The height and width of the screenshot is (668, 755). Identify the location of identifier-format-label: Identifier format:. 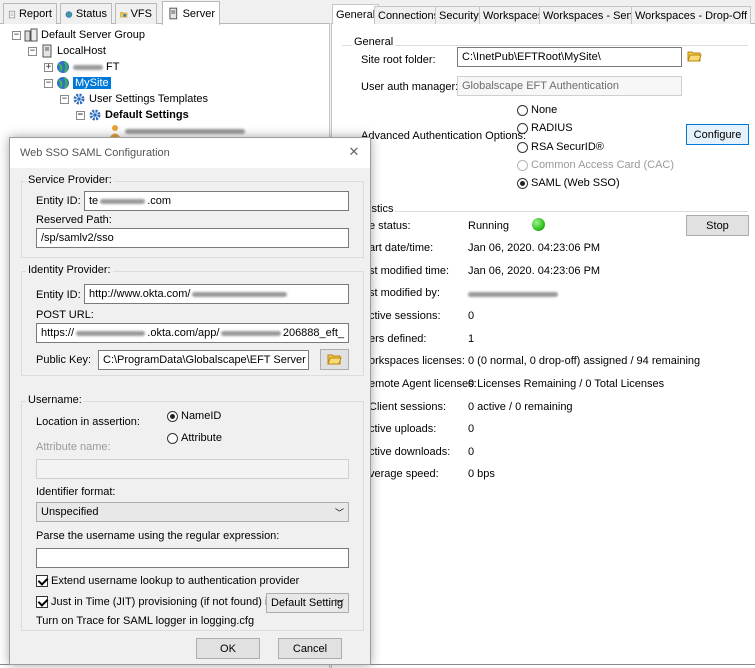
(76, 492).